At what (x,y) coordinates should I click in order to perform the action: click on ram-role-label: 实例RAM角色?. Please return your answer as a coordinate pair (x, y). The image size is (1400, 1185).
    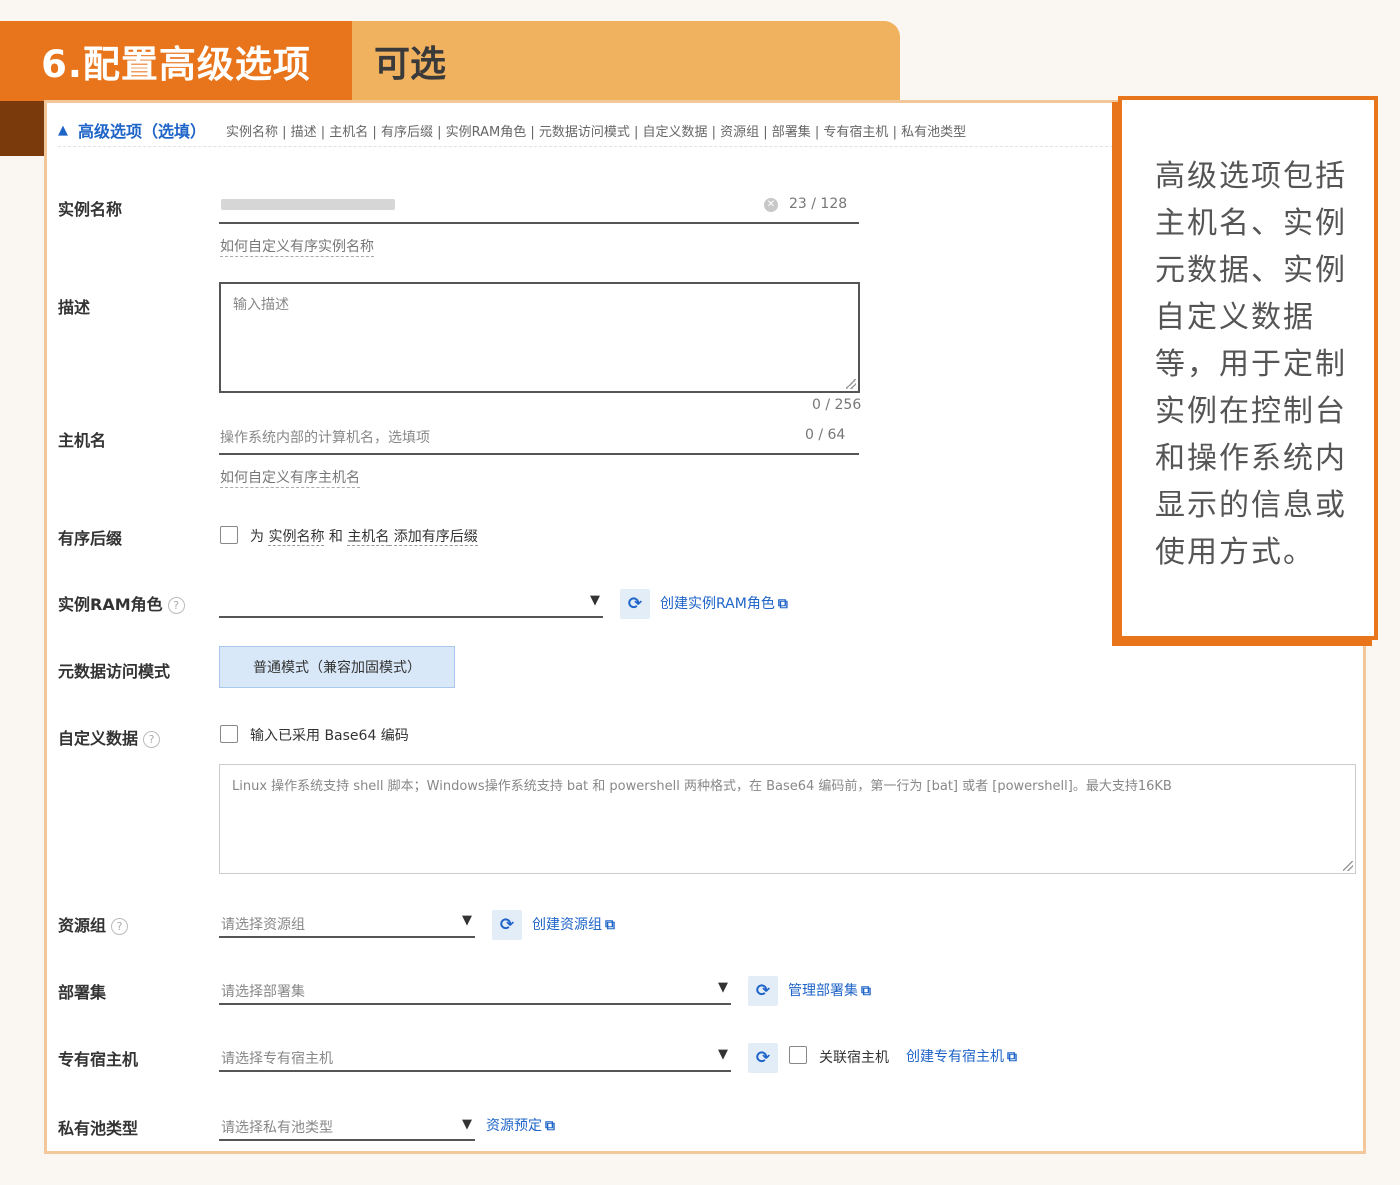
    Looking at the image, I should click on (121, 603).